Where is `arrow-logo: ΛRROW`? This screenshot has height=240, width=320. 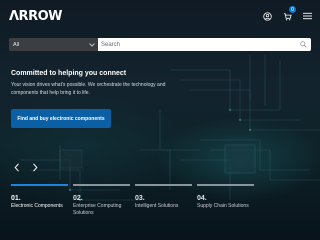
arrow-logo: ΛRROW is located at coordinates (35, 16).